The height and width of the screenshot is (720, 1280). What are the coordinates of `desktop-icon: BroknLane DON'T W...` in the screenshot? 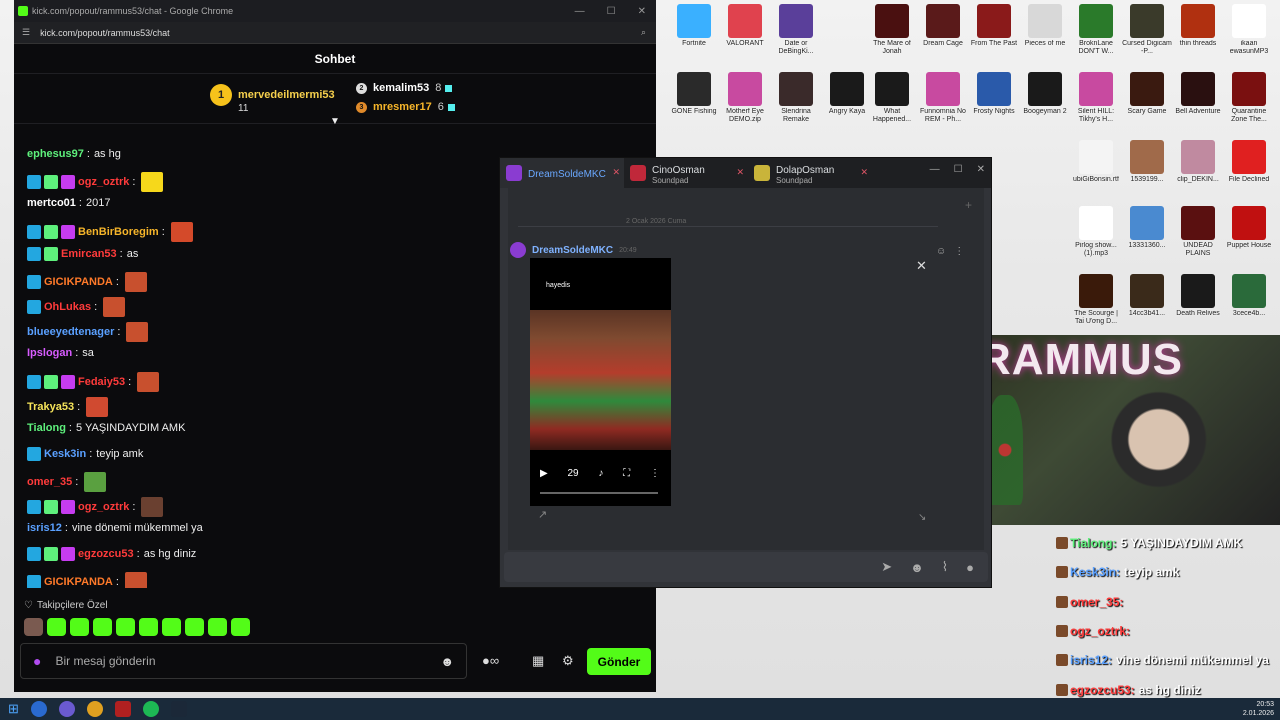 It's located at (1096, 30).